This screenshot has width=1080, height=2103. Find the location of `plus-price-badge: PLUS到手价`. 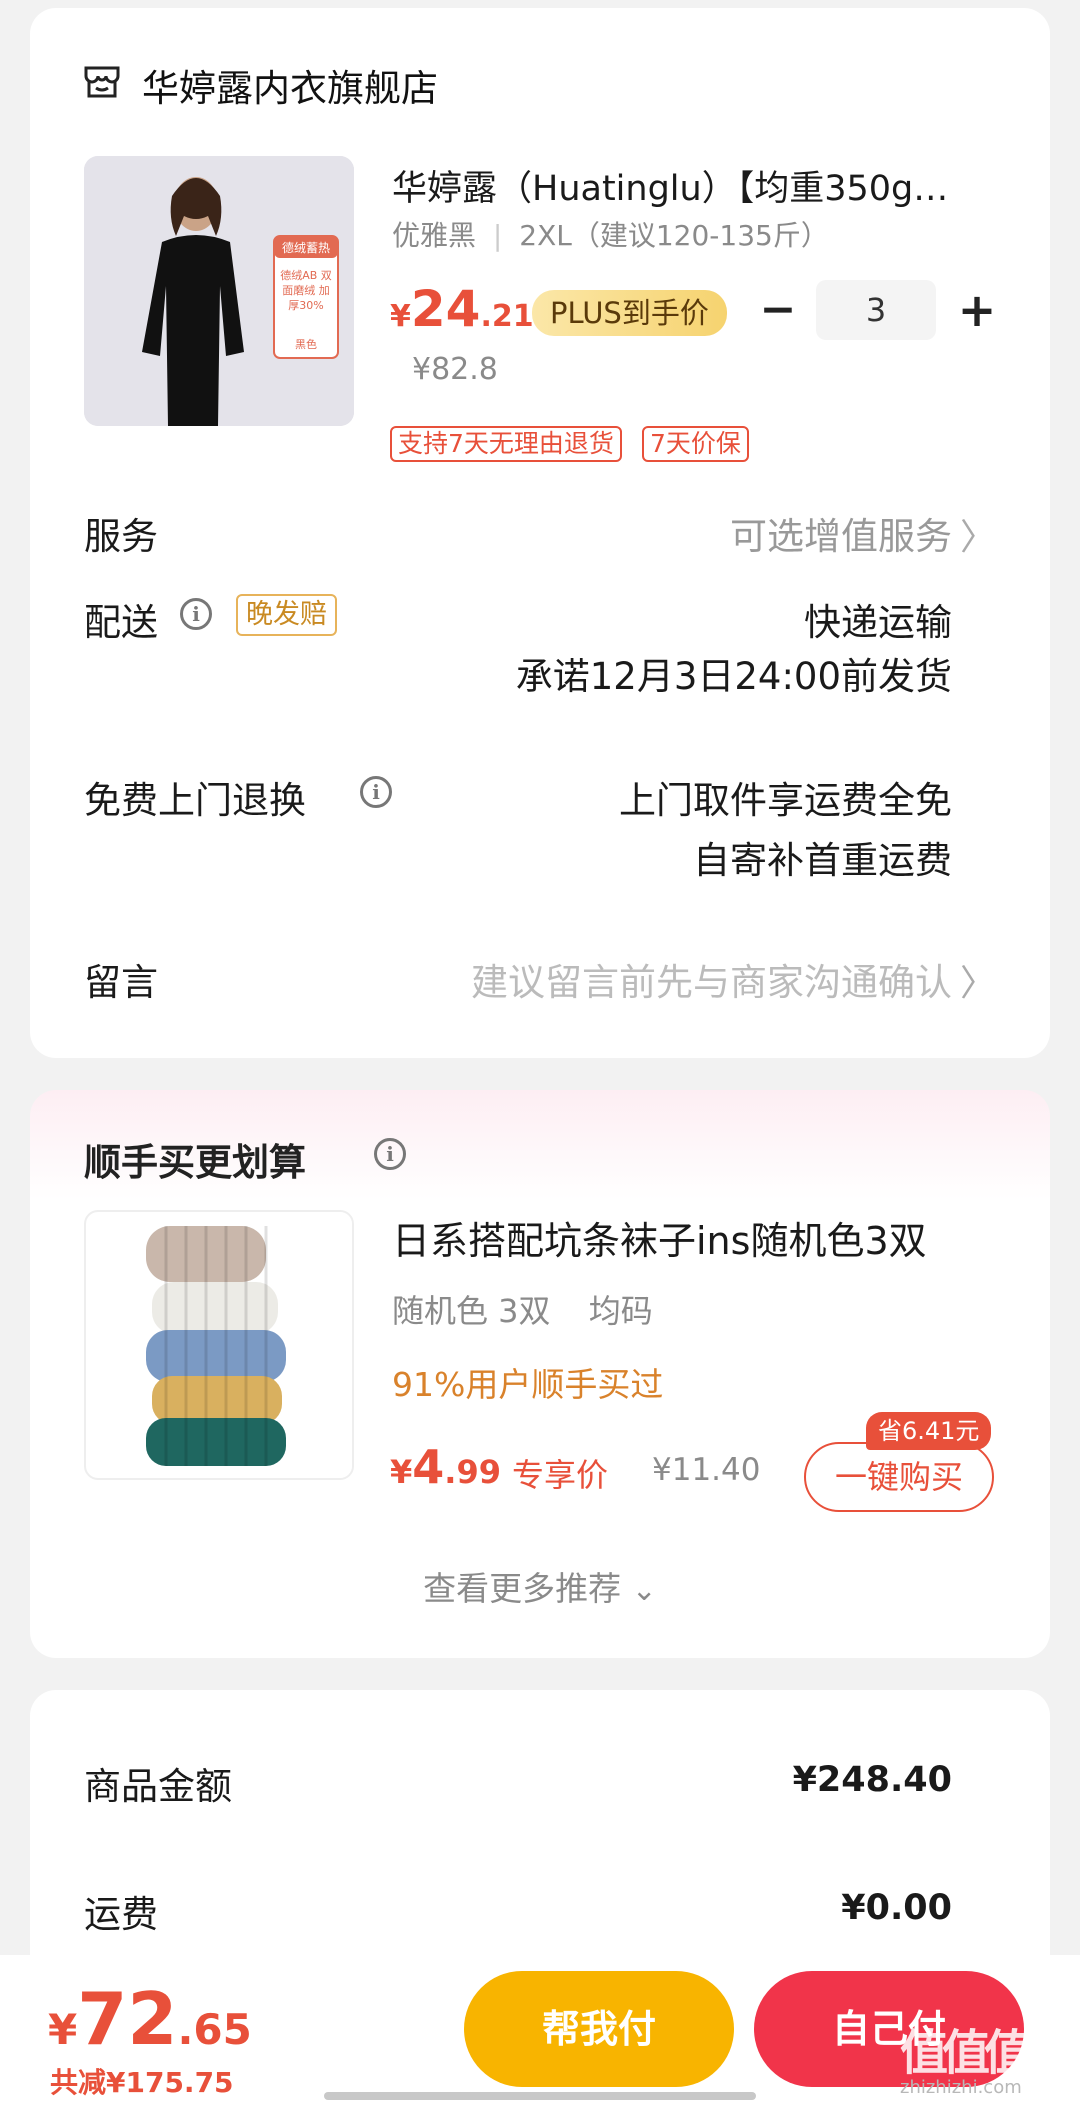

plus-price-badge: PLUS到手价 is located at coordinates (629, 313).